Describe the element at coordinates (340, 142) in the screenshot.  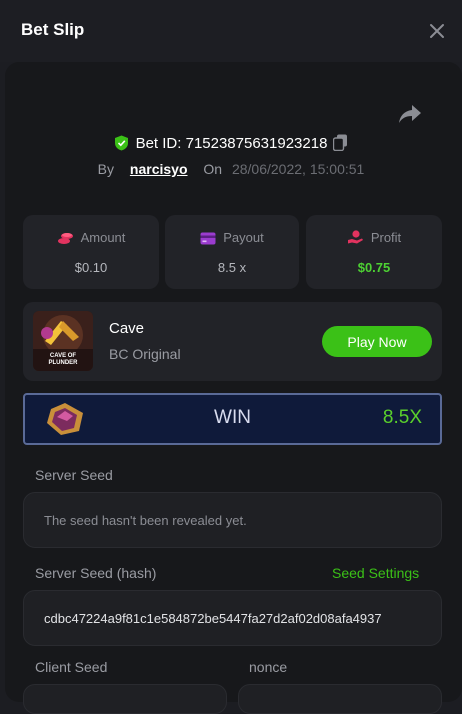
I see `copy-icon` at that location.